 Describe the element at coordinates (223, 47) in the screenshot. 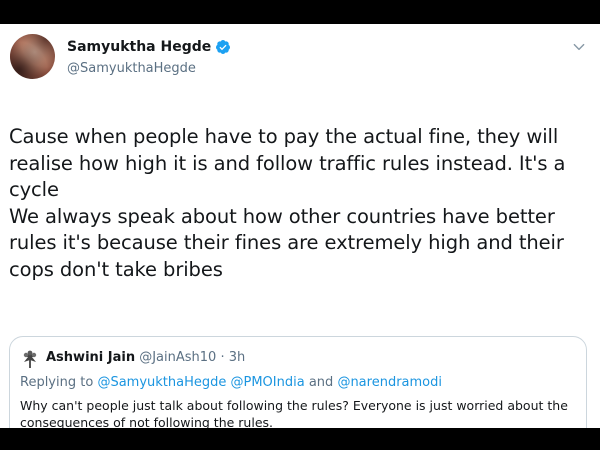

I see `verified-badge-icon` at that location.